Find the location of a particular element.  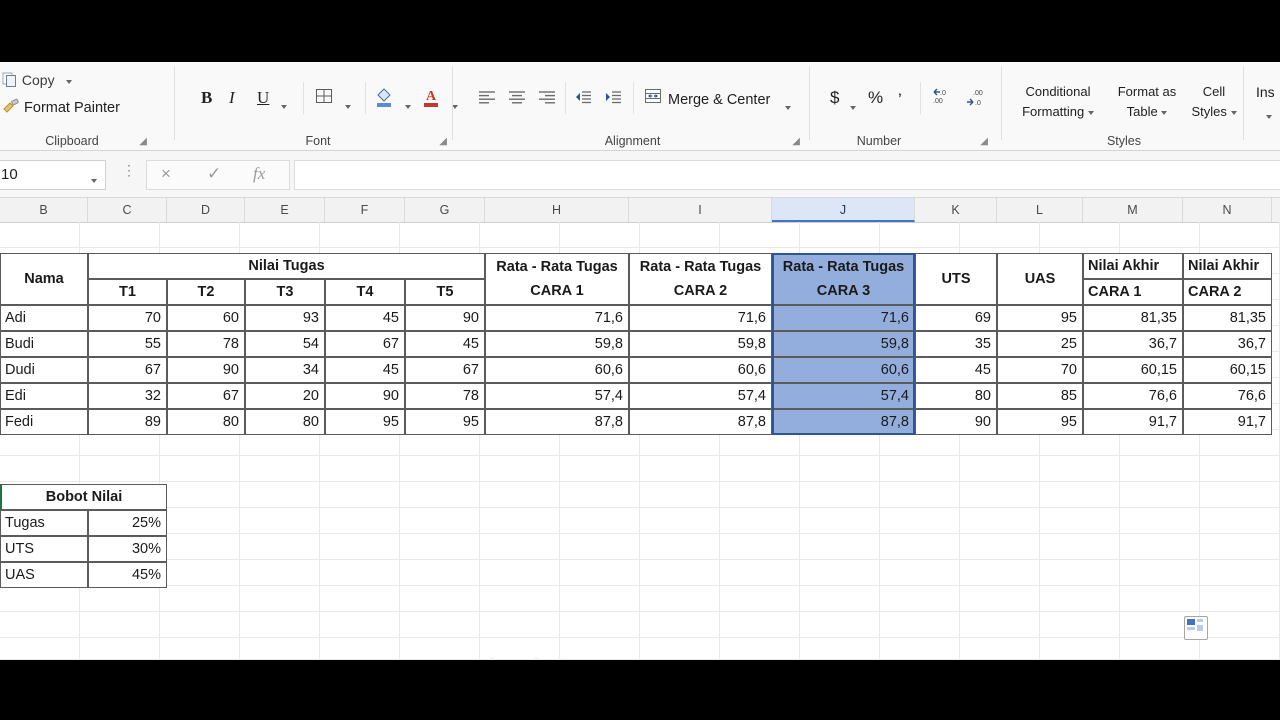

data-cell-budi-rata1: 59,8 is located at coordinates (557, 344).